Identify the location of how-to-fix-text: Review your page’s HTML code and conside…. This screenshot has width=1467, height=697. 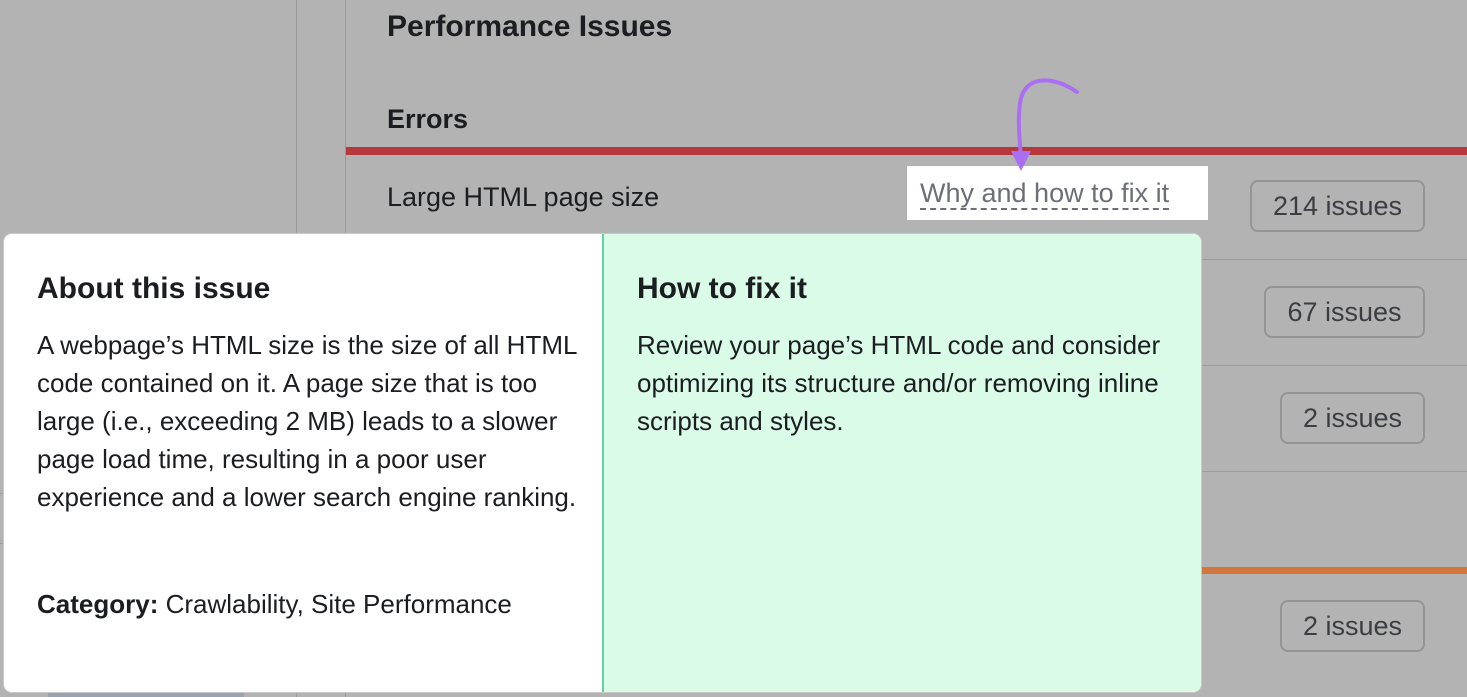
(899, 383).